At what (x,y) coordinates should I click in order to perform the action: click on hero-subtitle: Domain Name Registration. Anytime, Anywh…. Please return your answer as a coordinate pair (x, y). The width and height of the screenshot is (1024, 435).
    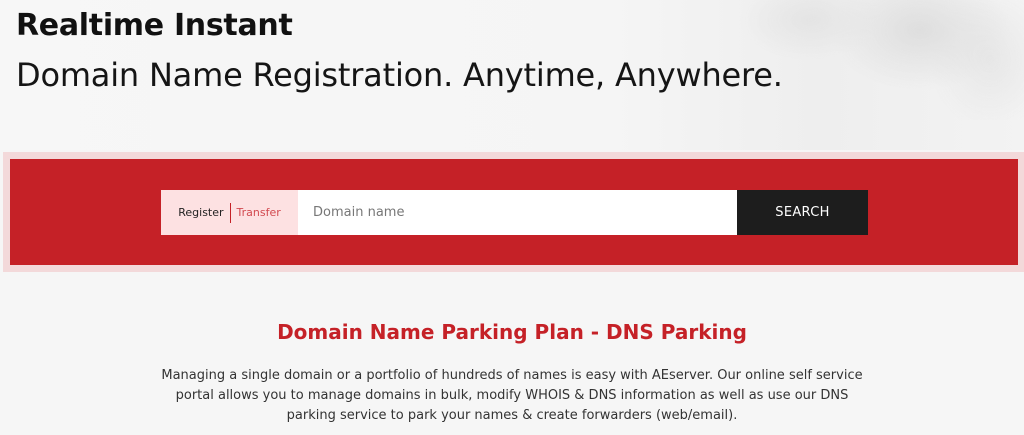
    Looking at the image, I should click on (399, 75).